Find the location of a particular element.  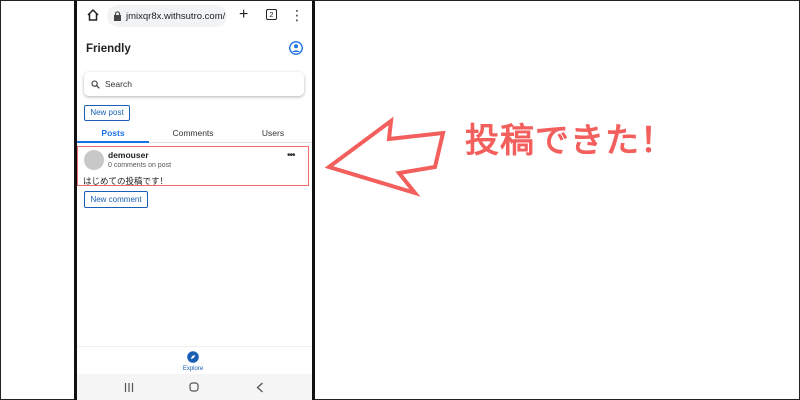

tab-bar: Posts Comments Users is located at coordinates (194, 134).